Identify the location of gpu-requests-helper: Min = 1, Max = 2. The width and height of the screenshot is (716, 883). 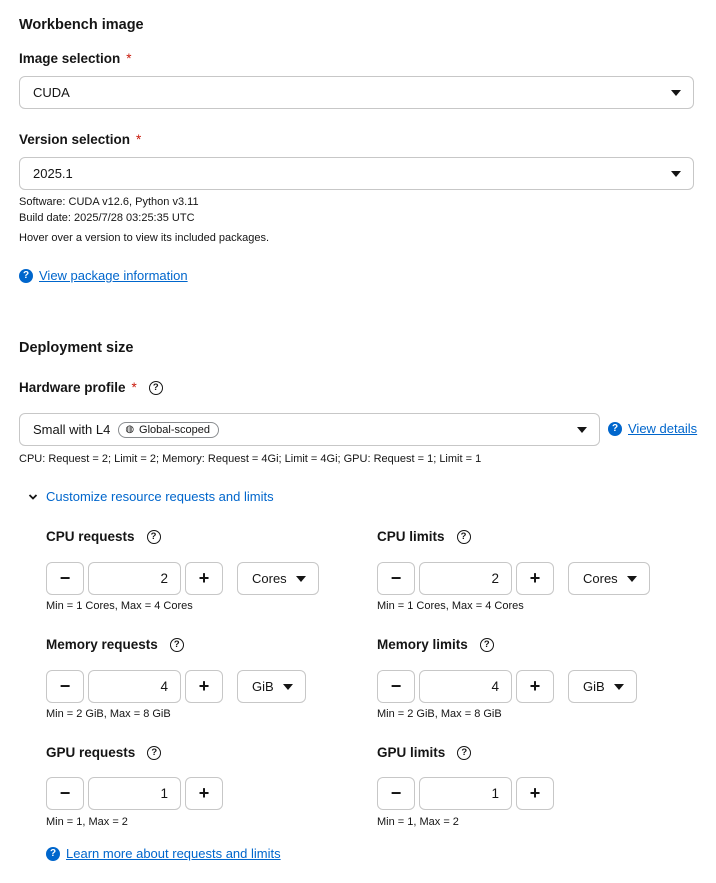
(87, 822).